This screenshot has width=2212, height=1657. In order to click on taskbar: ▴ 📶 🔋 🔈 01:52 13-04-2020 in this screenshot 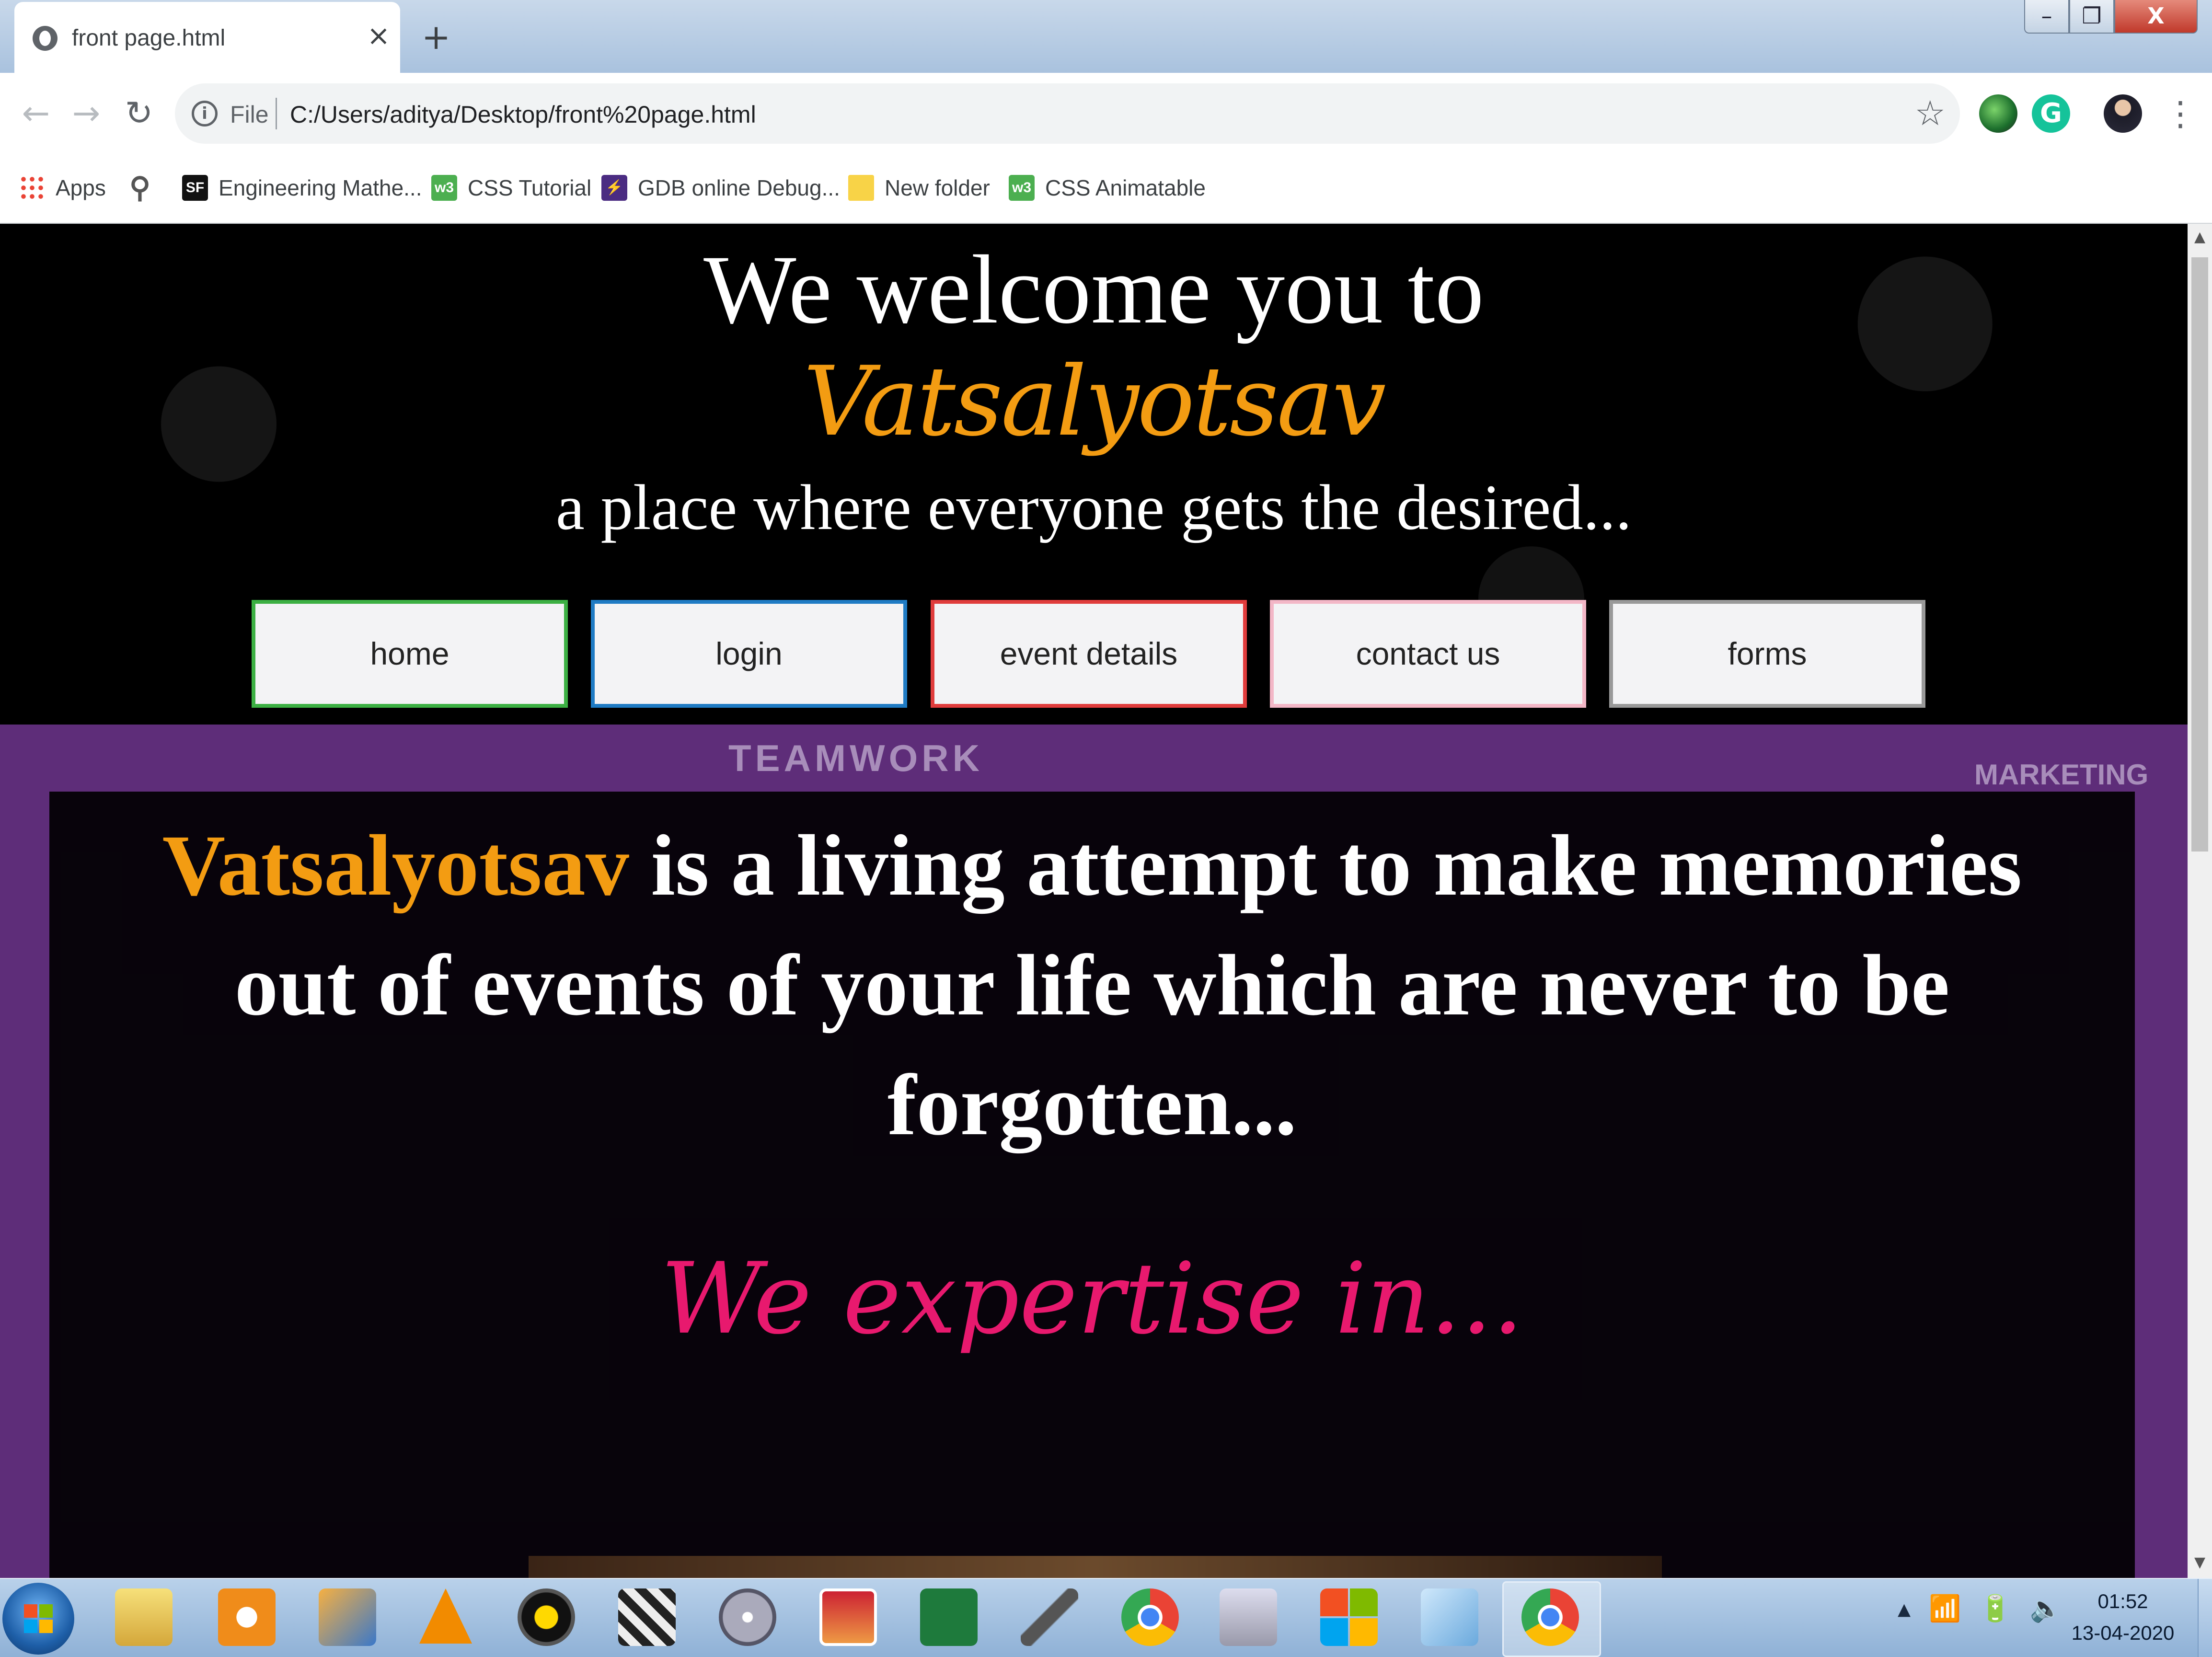, I will do `click(1106, 1617)`.